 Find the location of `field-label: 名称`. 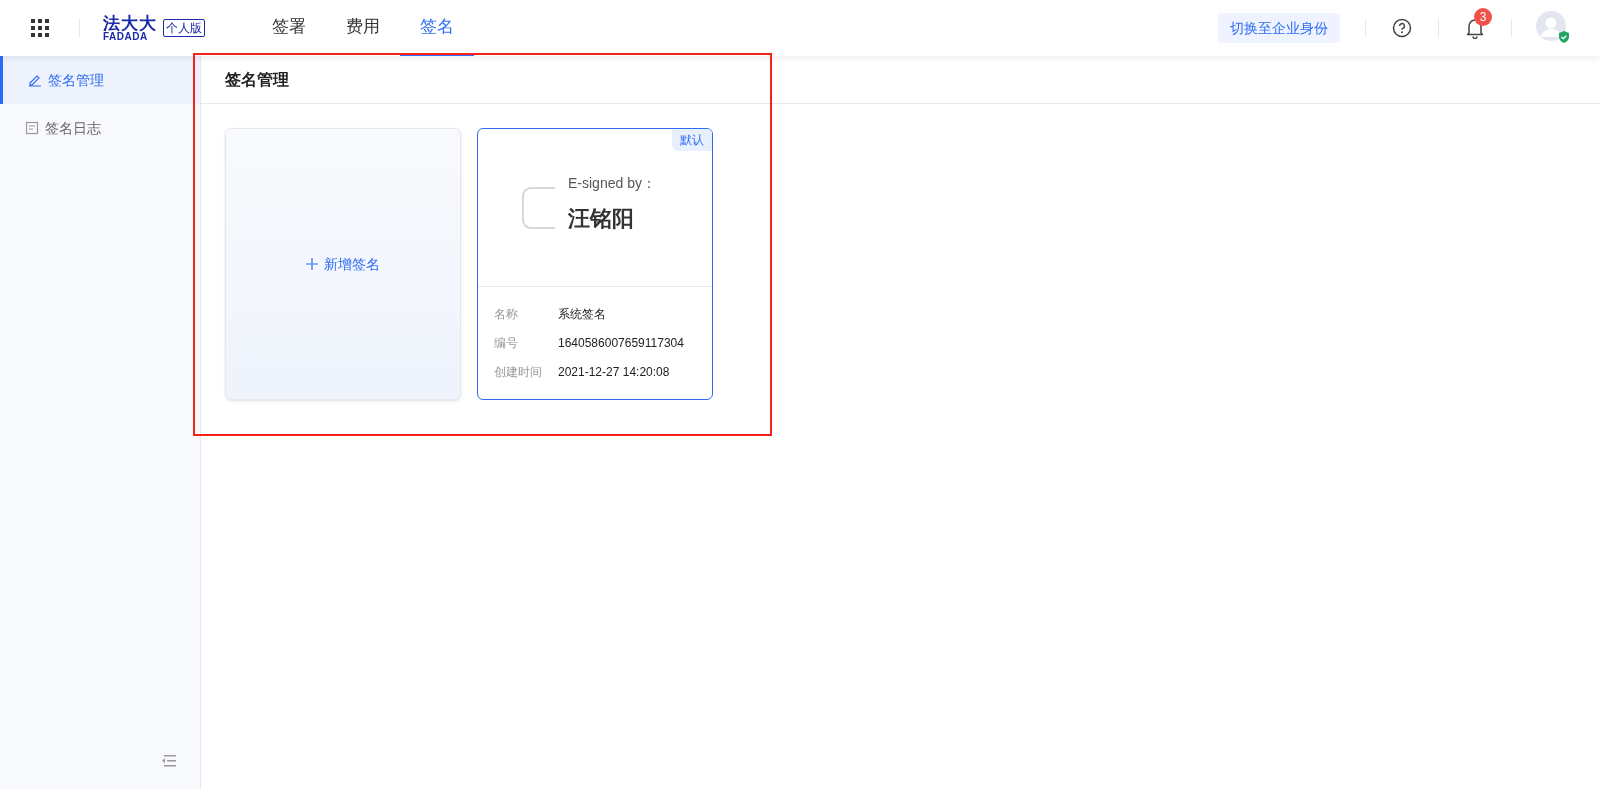

field-label: 名称 is located at coordinates (506, 314).